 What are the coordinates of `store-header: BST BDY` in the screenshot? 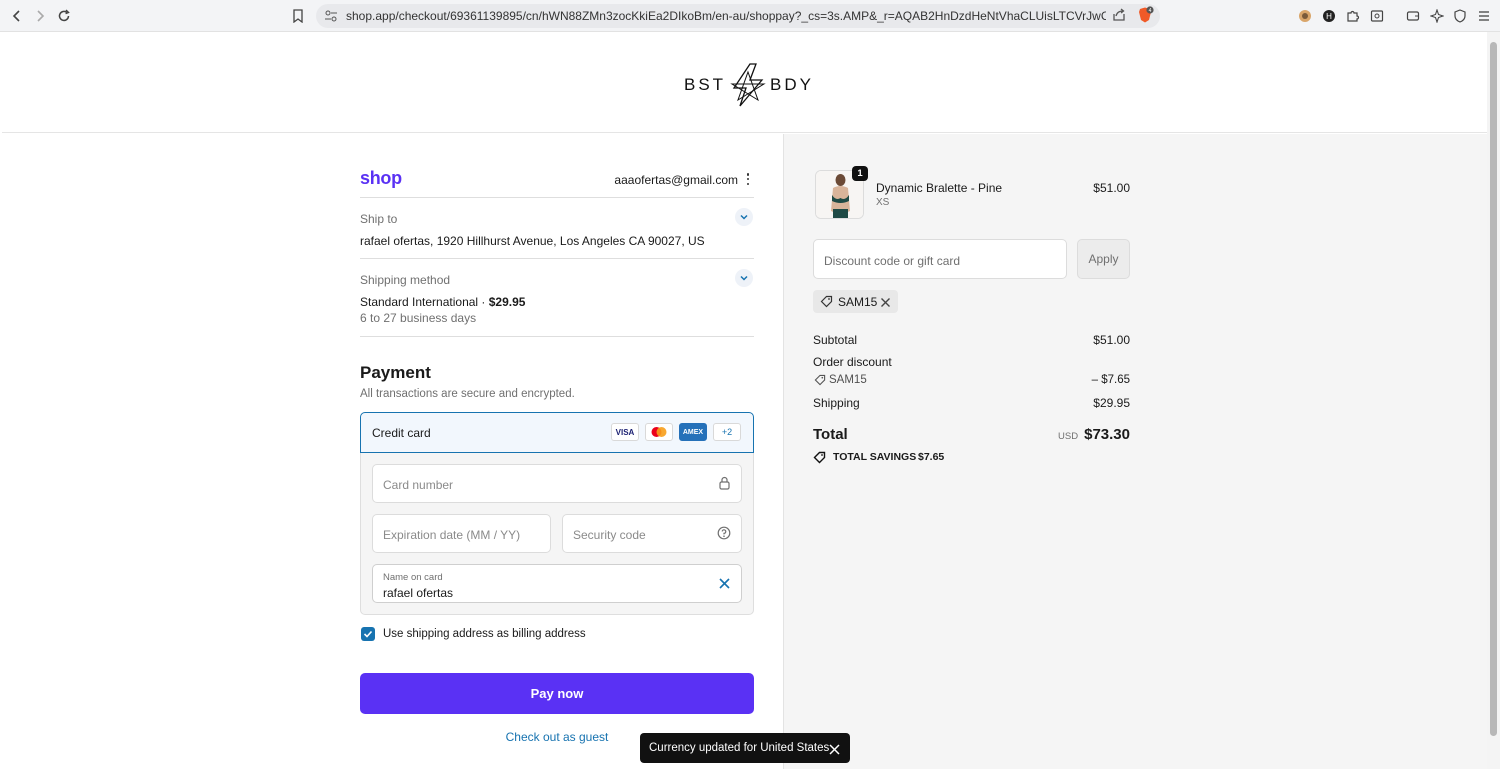 It's located at (744, 82).